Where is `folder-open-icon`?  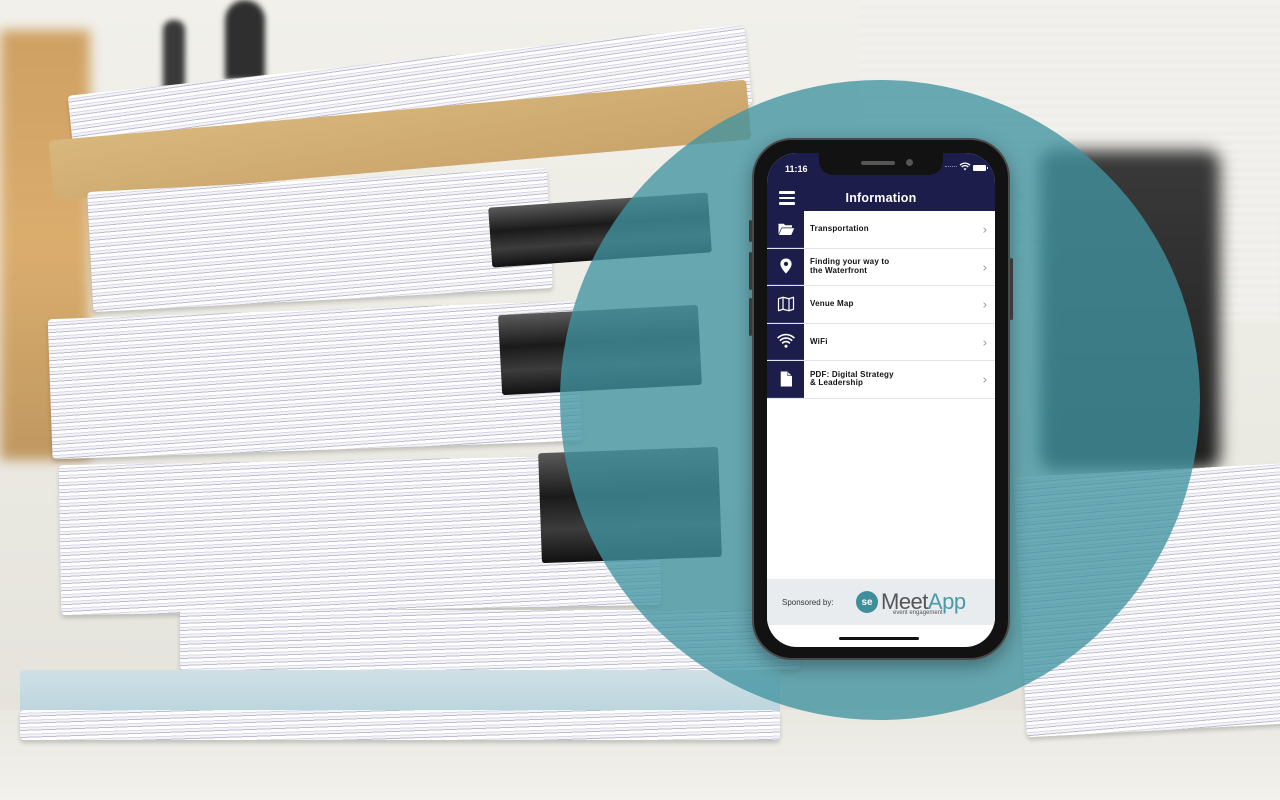 folder-open-icon is located at coordinates (786, 229).